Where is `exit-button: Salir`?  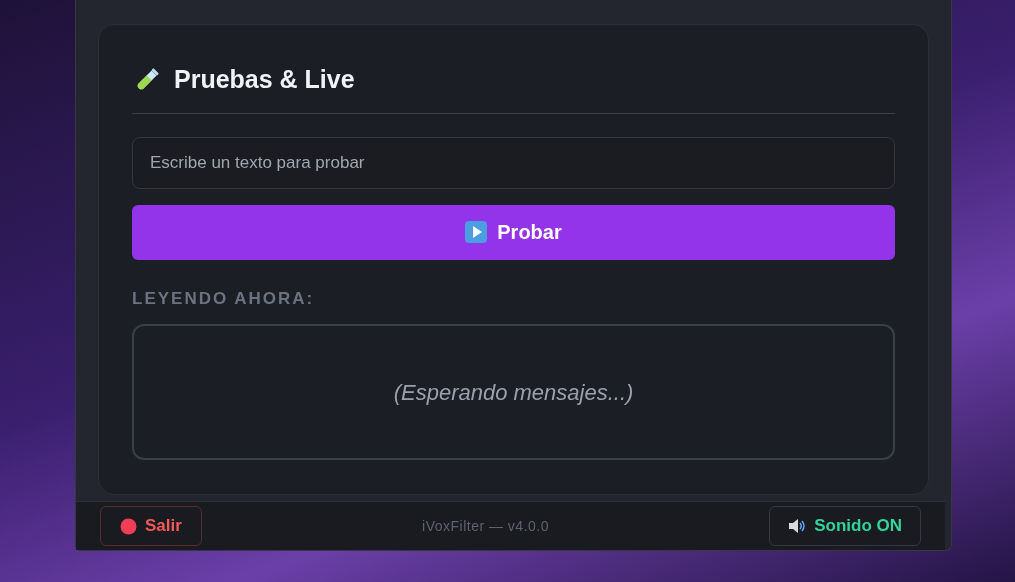
exit-button: Salir is located at coordinates (151, 526).